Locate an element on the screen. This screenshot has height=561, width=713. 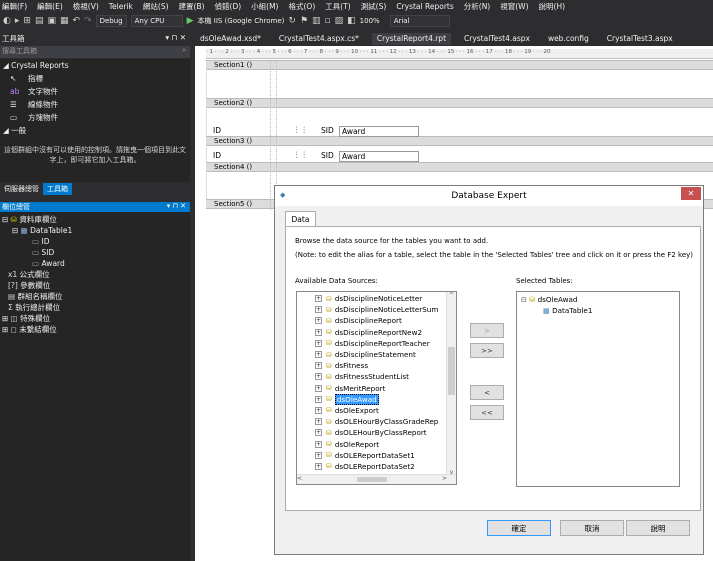
menu-item: 分析(N) is located at coordinates (477, 6).